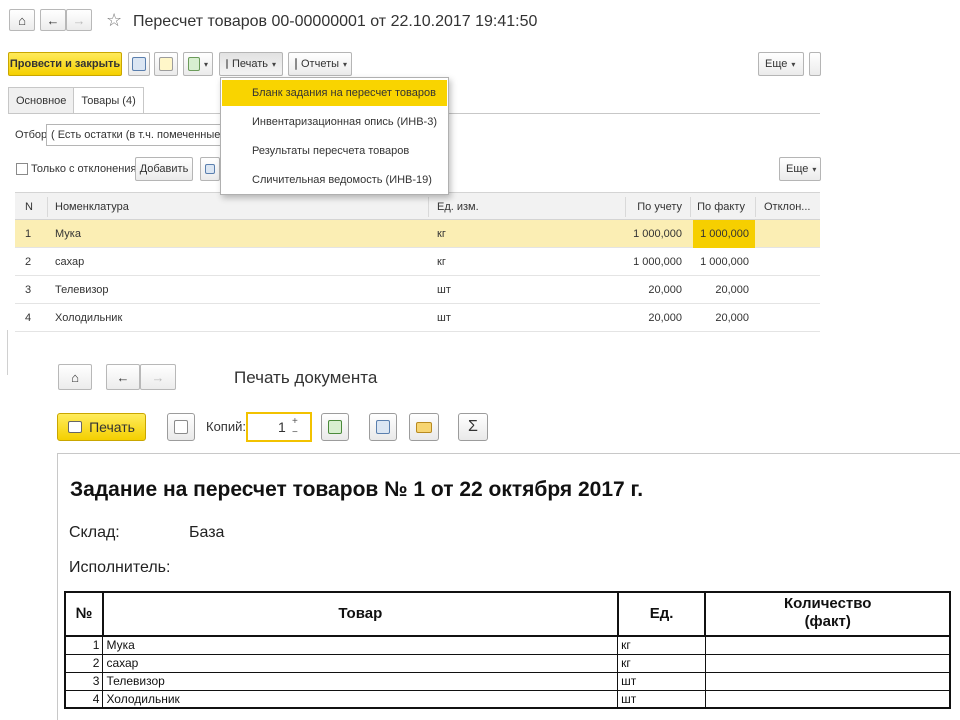 The width and height of the screenshot is (960, 720). Describe the element at coordinates (295, 427) in the screenshot. I see `spin-stepper-icon: + −` at that location.